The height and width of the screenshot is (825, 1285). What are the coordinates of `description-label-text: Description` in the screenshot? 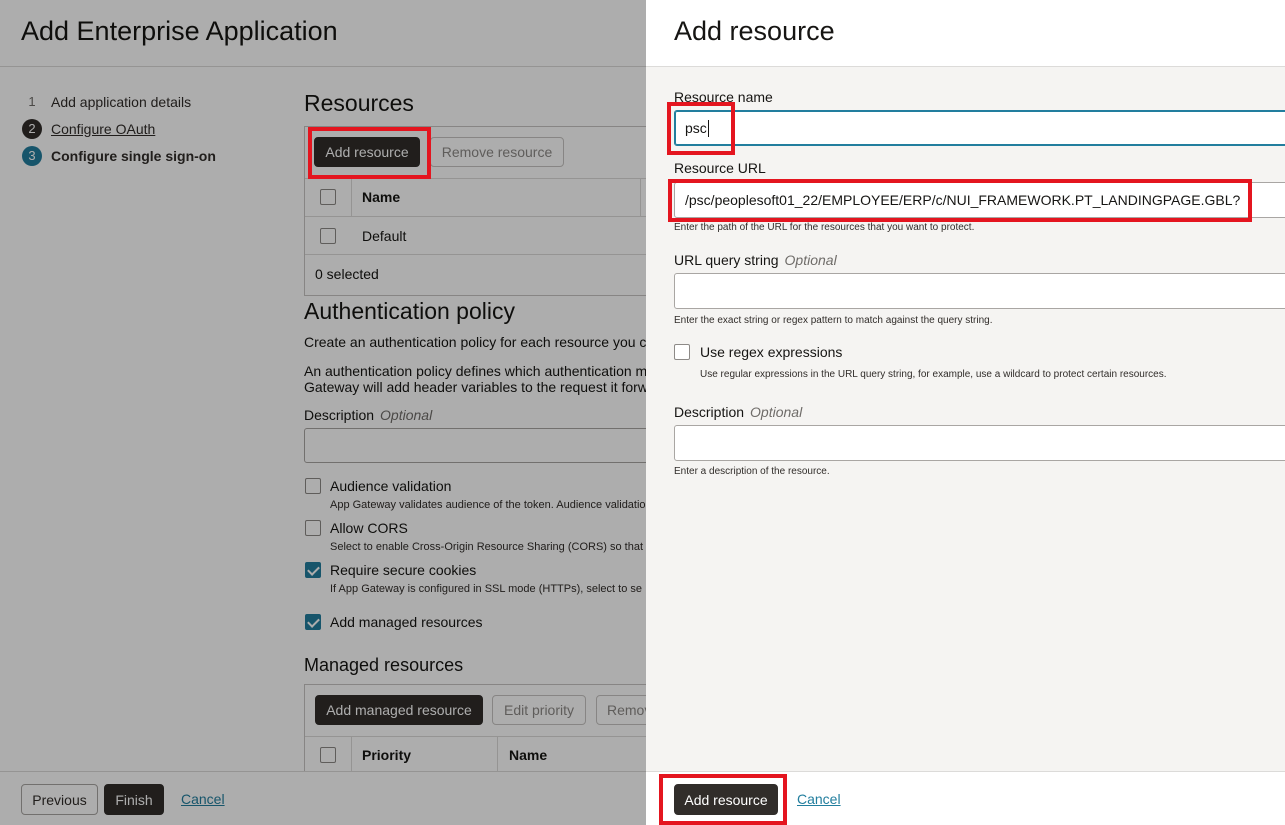 It's located at (709, 412).